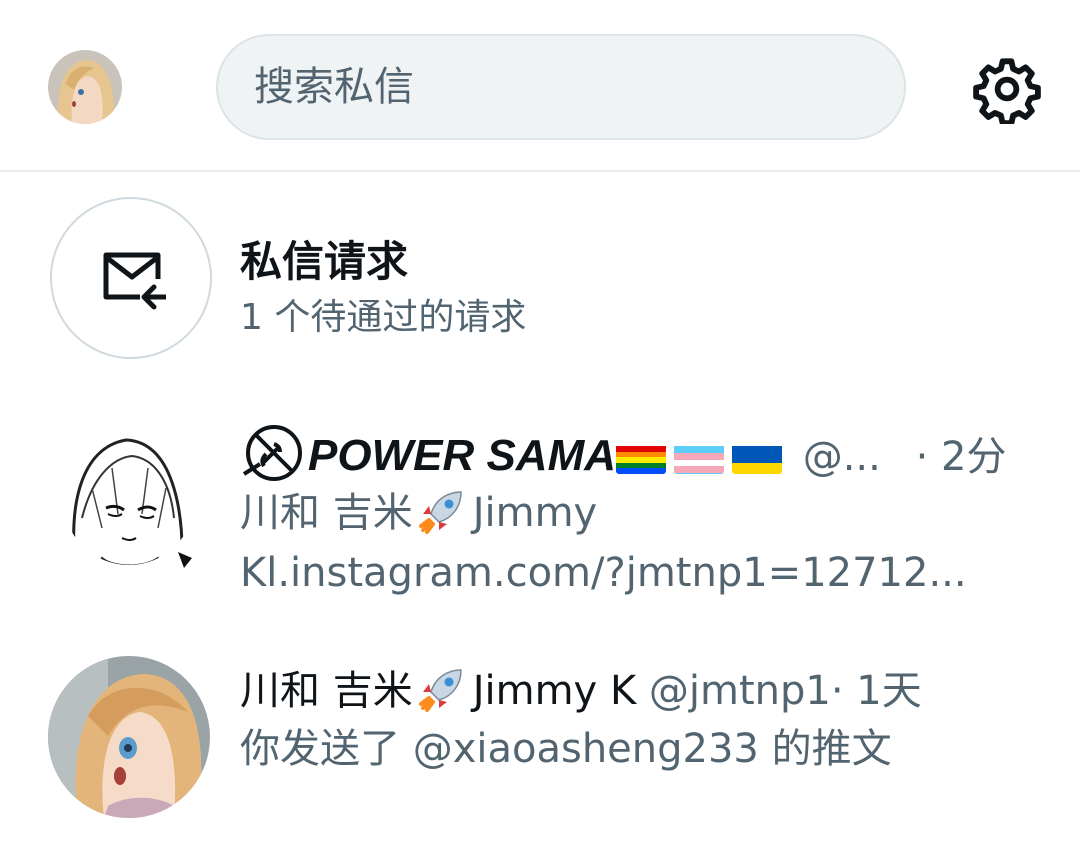 The width and height of the screenshot is (1080, 849). Describe the element at coordinates (383, 317) in the screenshot. I see `requests-subtitle: 1 个待通过的请求` at that location.